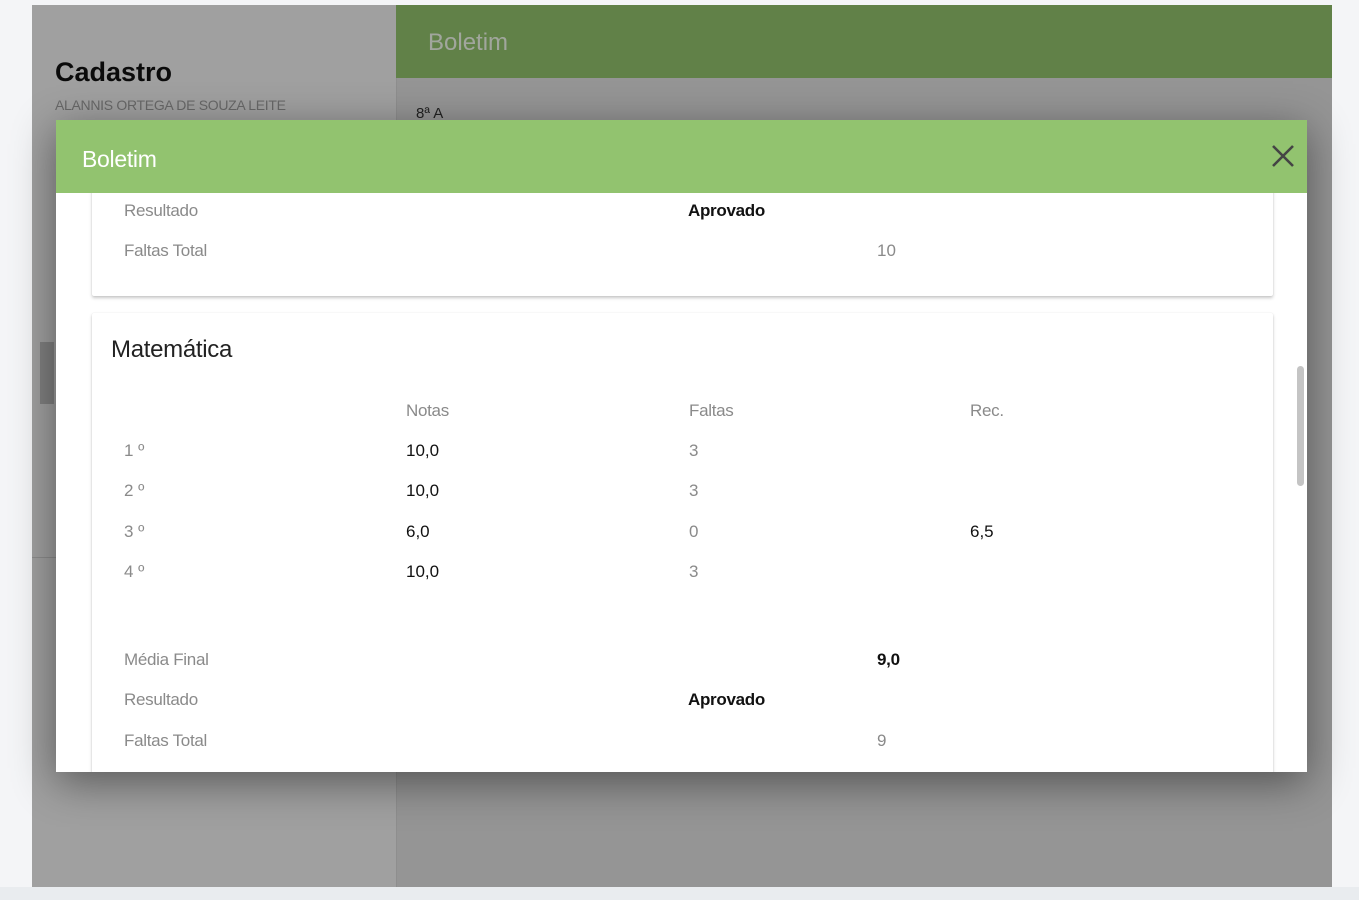 The image size is (1359, 900). I want to click on modal-header: Boletim, so click(681, 156).